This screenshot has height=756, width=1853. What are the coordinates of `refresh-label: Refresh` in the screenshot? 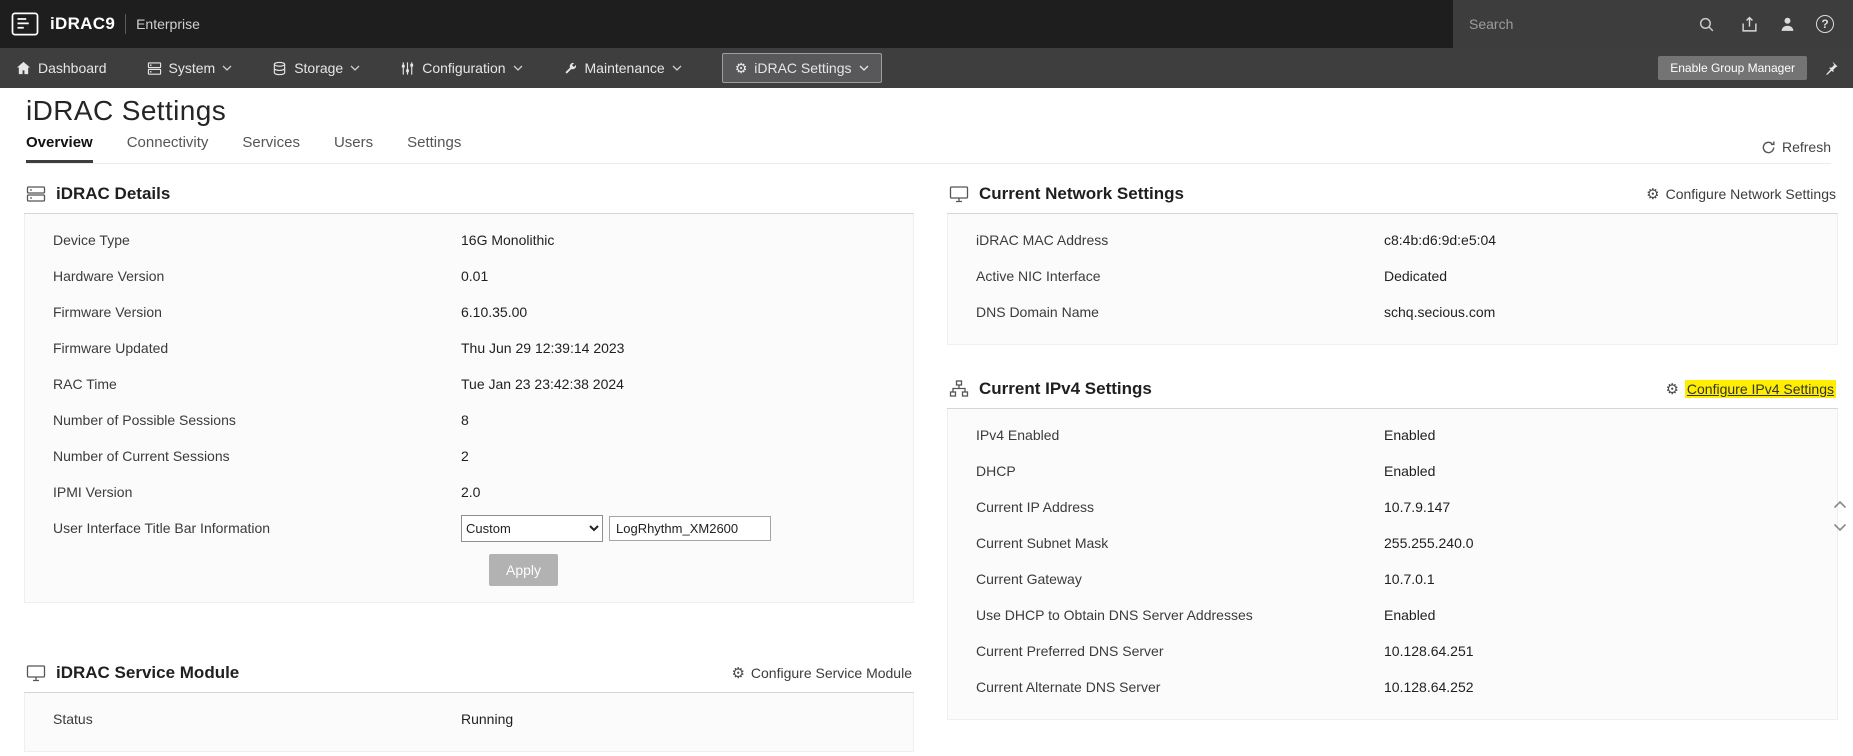 It's located at (1806, 147).